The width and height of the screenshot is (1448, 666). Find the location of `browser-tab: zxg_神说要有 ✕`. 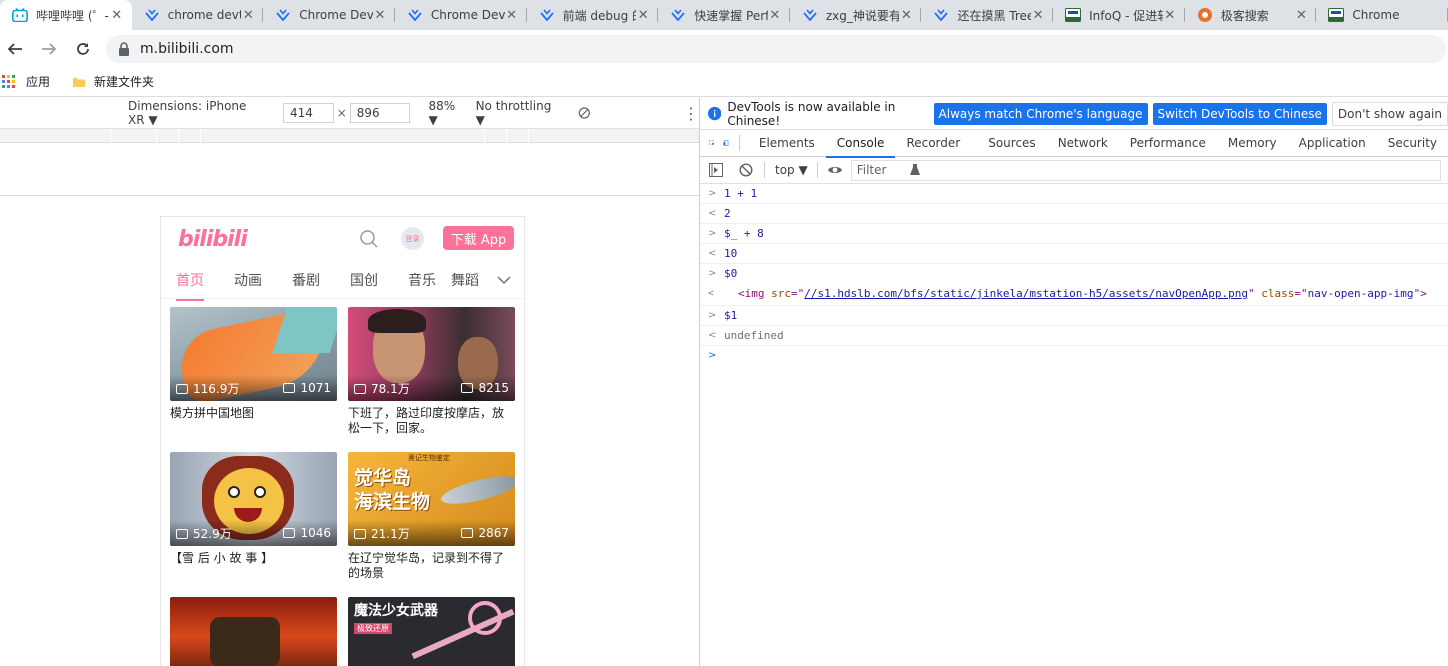

browser-tab: zxg_神说要有 ✕ is located at coordinates (856, 15).